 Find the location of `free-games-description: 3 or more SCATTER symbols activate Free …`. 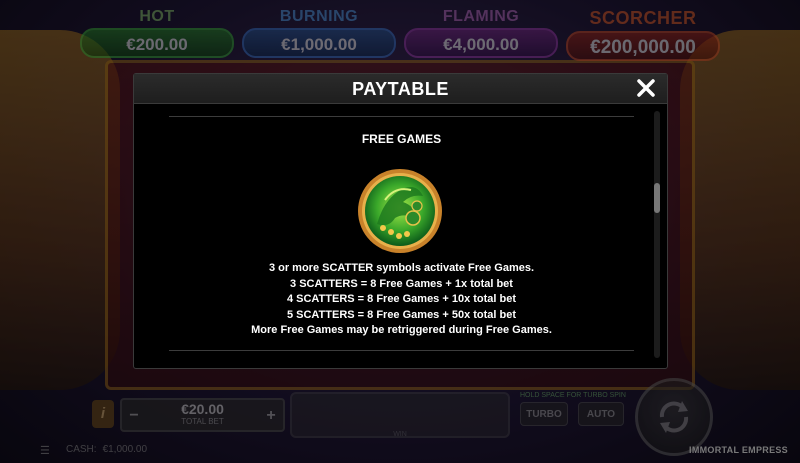

free-games-description: 3 or more SCATTER symbols activate Free … is located at coordinates (401, 300).